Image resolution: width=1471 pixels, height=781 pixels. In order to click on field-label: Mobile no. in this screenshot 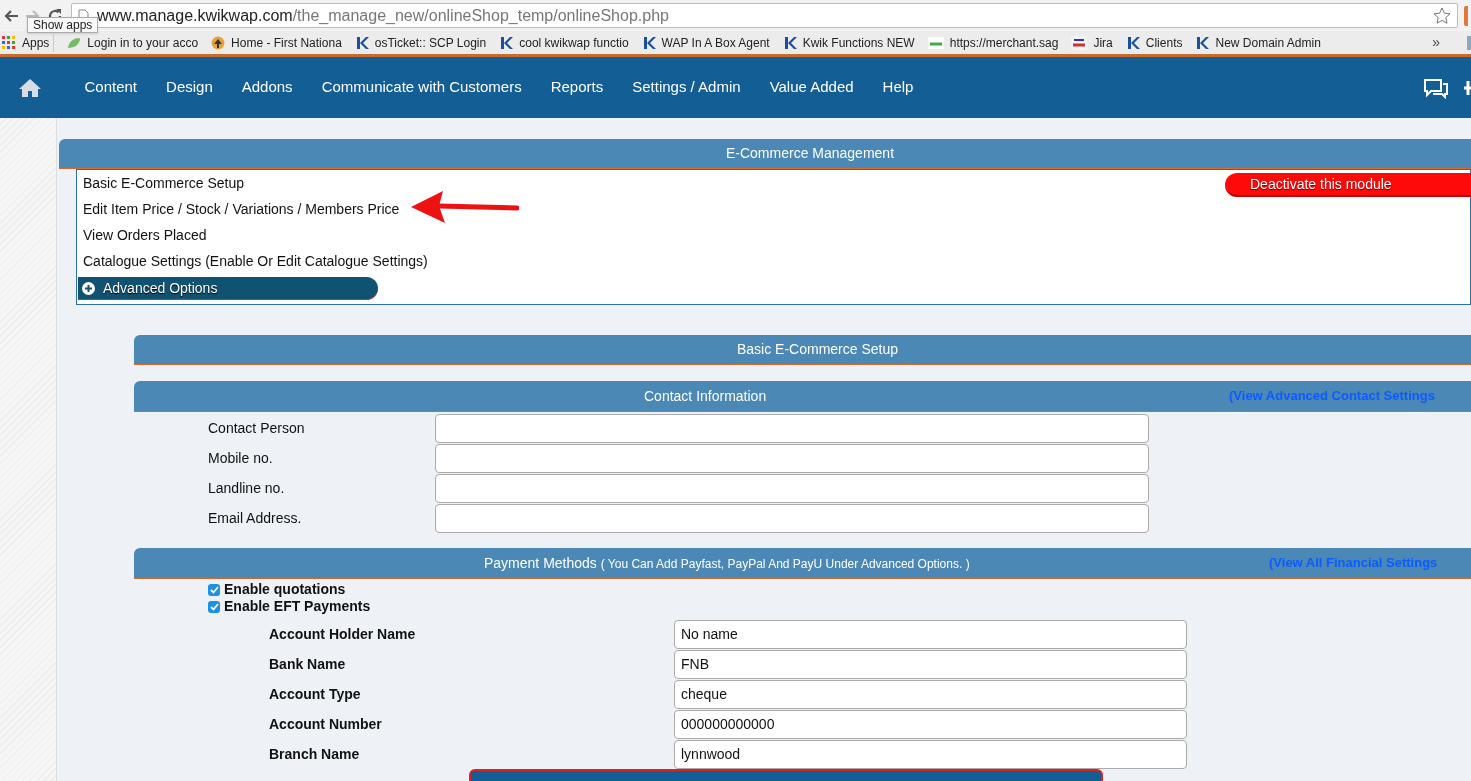, I will do `click(240, 458)`.